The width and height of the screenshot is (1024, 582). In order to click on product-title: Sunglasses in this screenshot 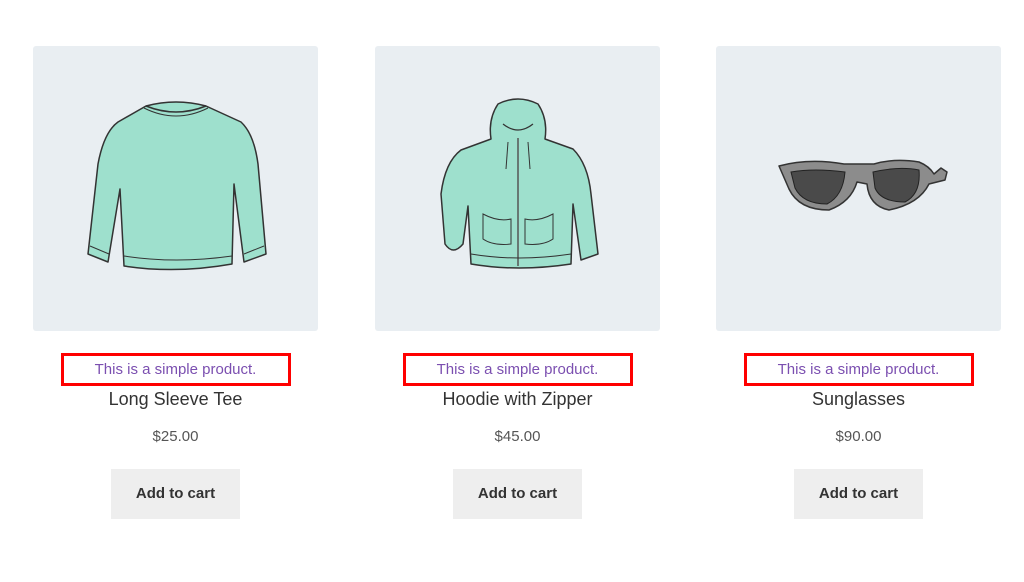, I will do `click(858, 400)`.